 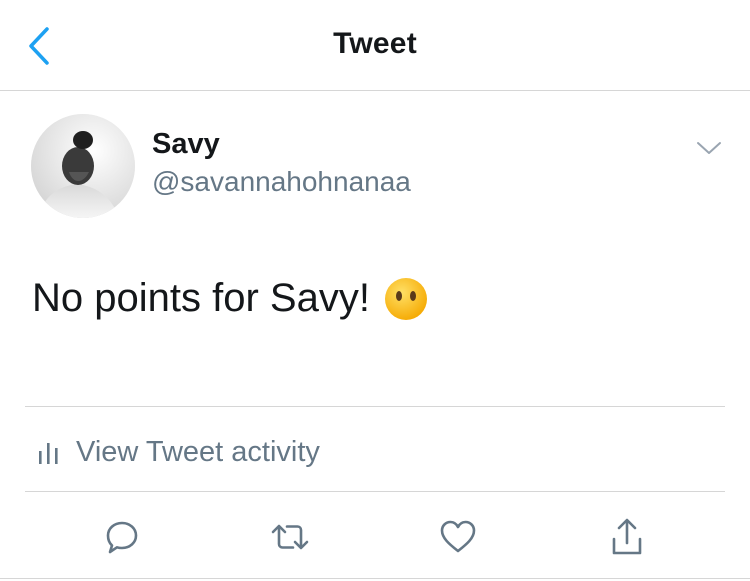 I want to click on author-name: Savy, so click(x=186, y=144).